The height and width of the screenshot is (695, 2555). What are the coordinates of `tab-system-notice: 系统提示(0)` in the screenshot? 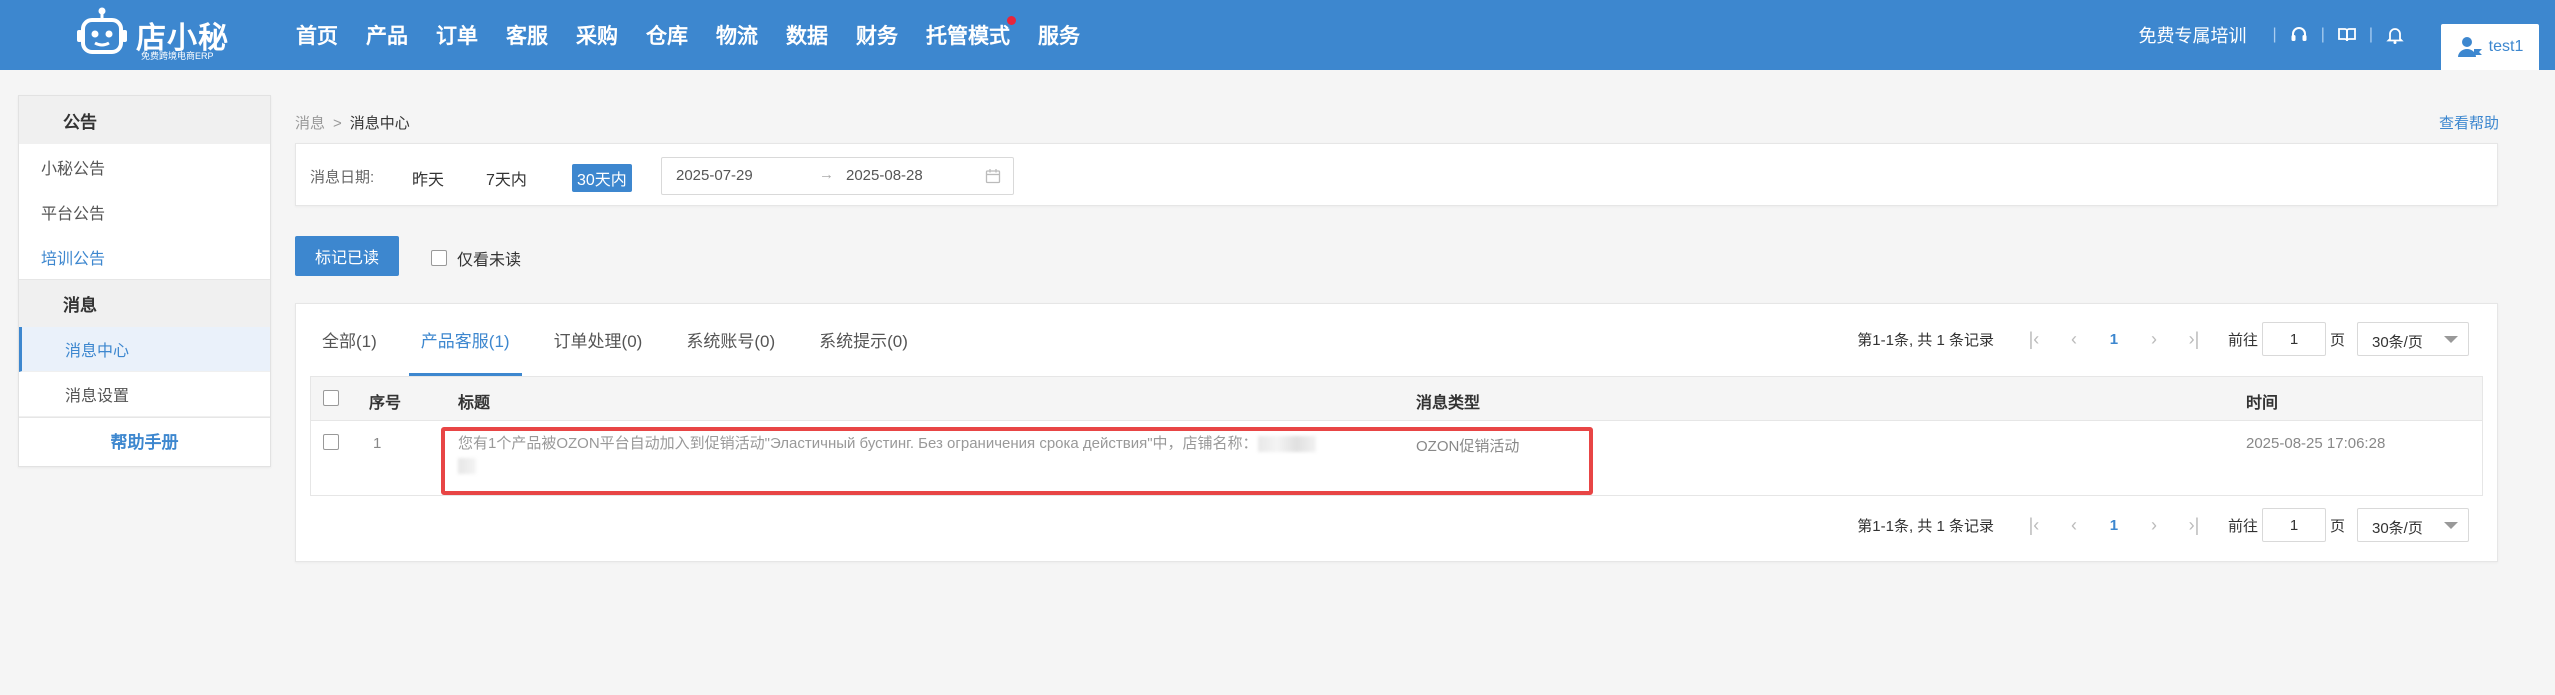 It's located at (863, 340).